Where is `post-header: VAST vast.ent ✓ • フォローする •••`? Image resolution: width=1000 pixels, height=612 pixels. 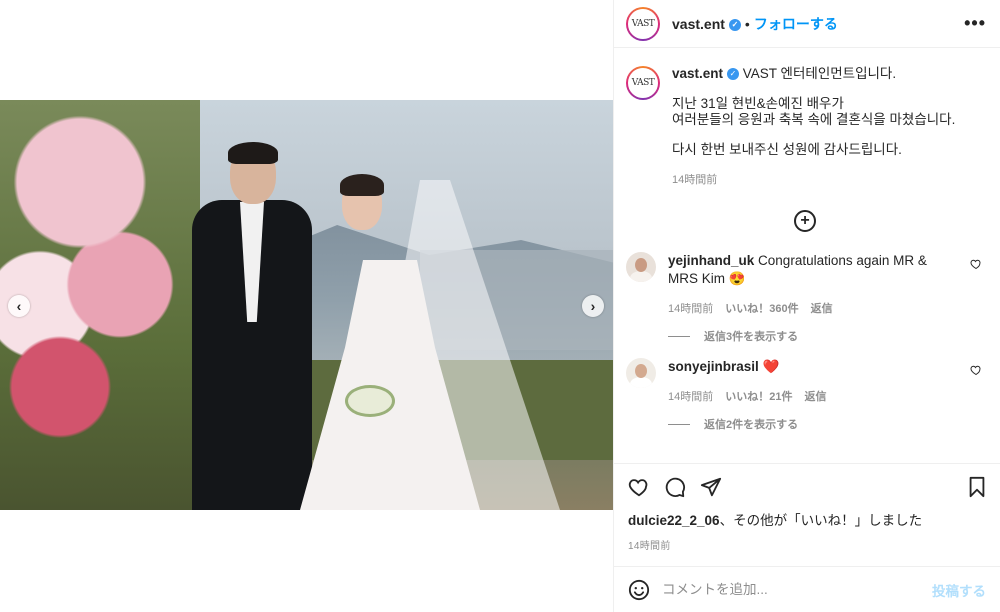 post-header: VAST vast.ent ✓ • フォローする ••• is located at coordinates (807, 24).